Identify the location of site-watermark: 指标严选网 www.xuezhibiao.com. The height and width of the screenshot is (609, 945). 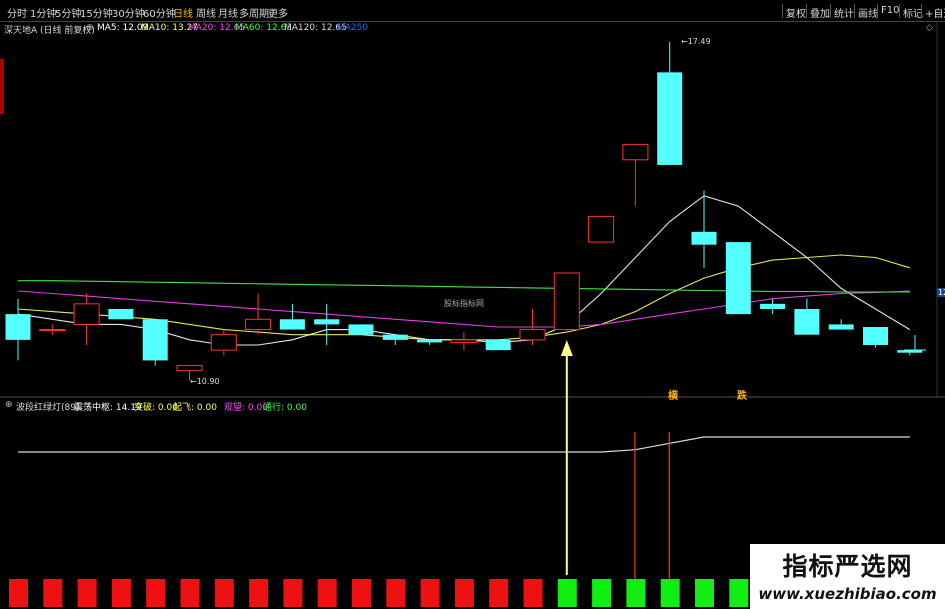
(847, 576).